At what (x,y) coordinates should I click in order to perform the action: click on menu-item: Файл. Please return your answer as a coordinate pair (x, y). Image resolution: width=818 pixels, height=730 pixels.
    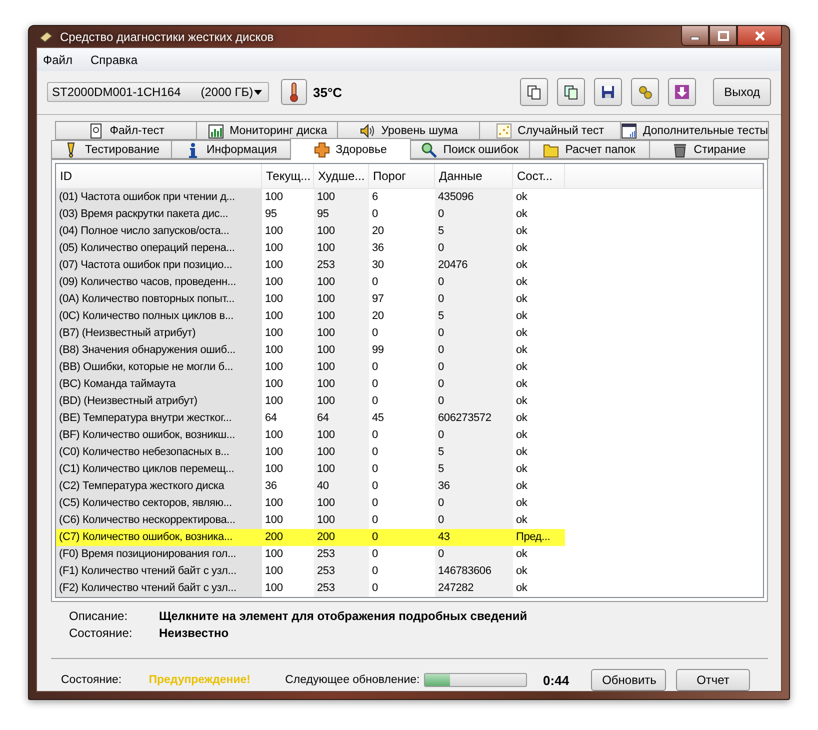
    Looking at the image, I should click on (58, 60).